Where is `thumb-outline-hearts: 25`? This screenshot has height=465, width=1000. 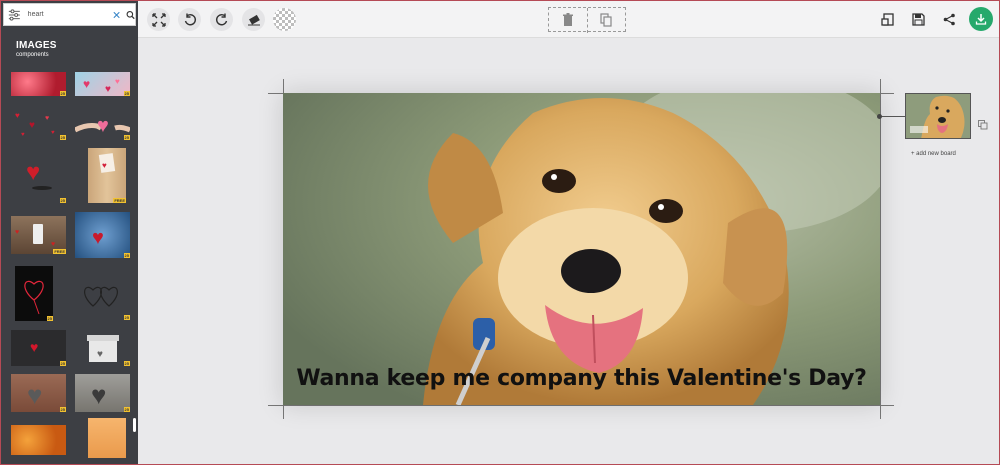 thumb-outline-hearts: 25 is located at coordinates (102, 295).